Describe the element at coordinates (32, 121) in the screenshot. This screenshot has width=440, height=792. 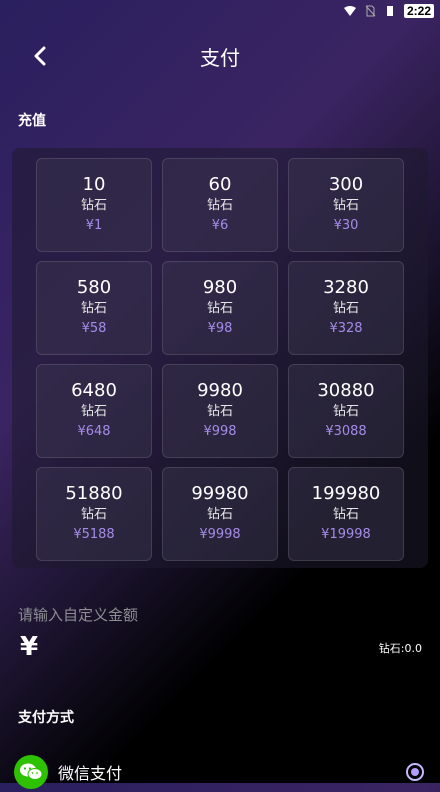
I see `recharge-section-title: 充值` at that location.